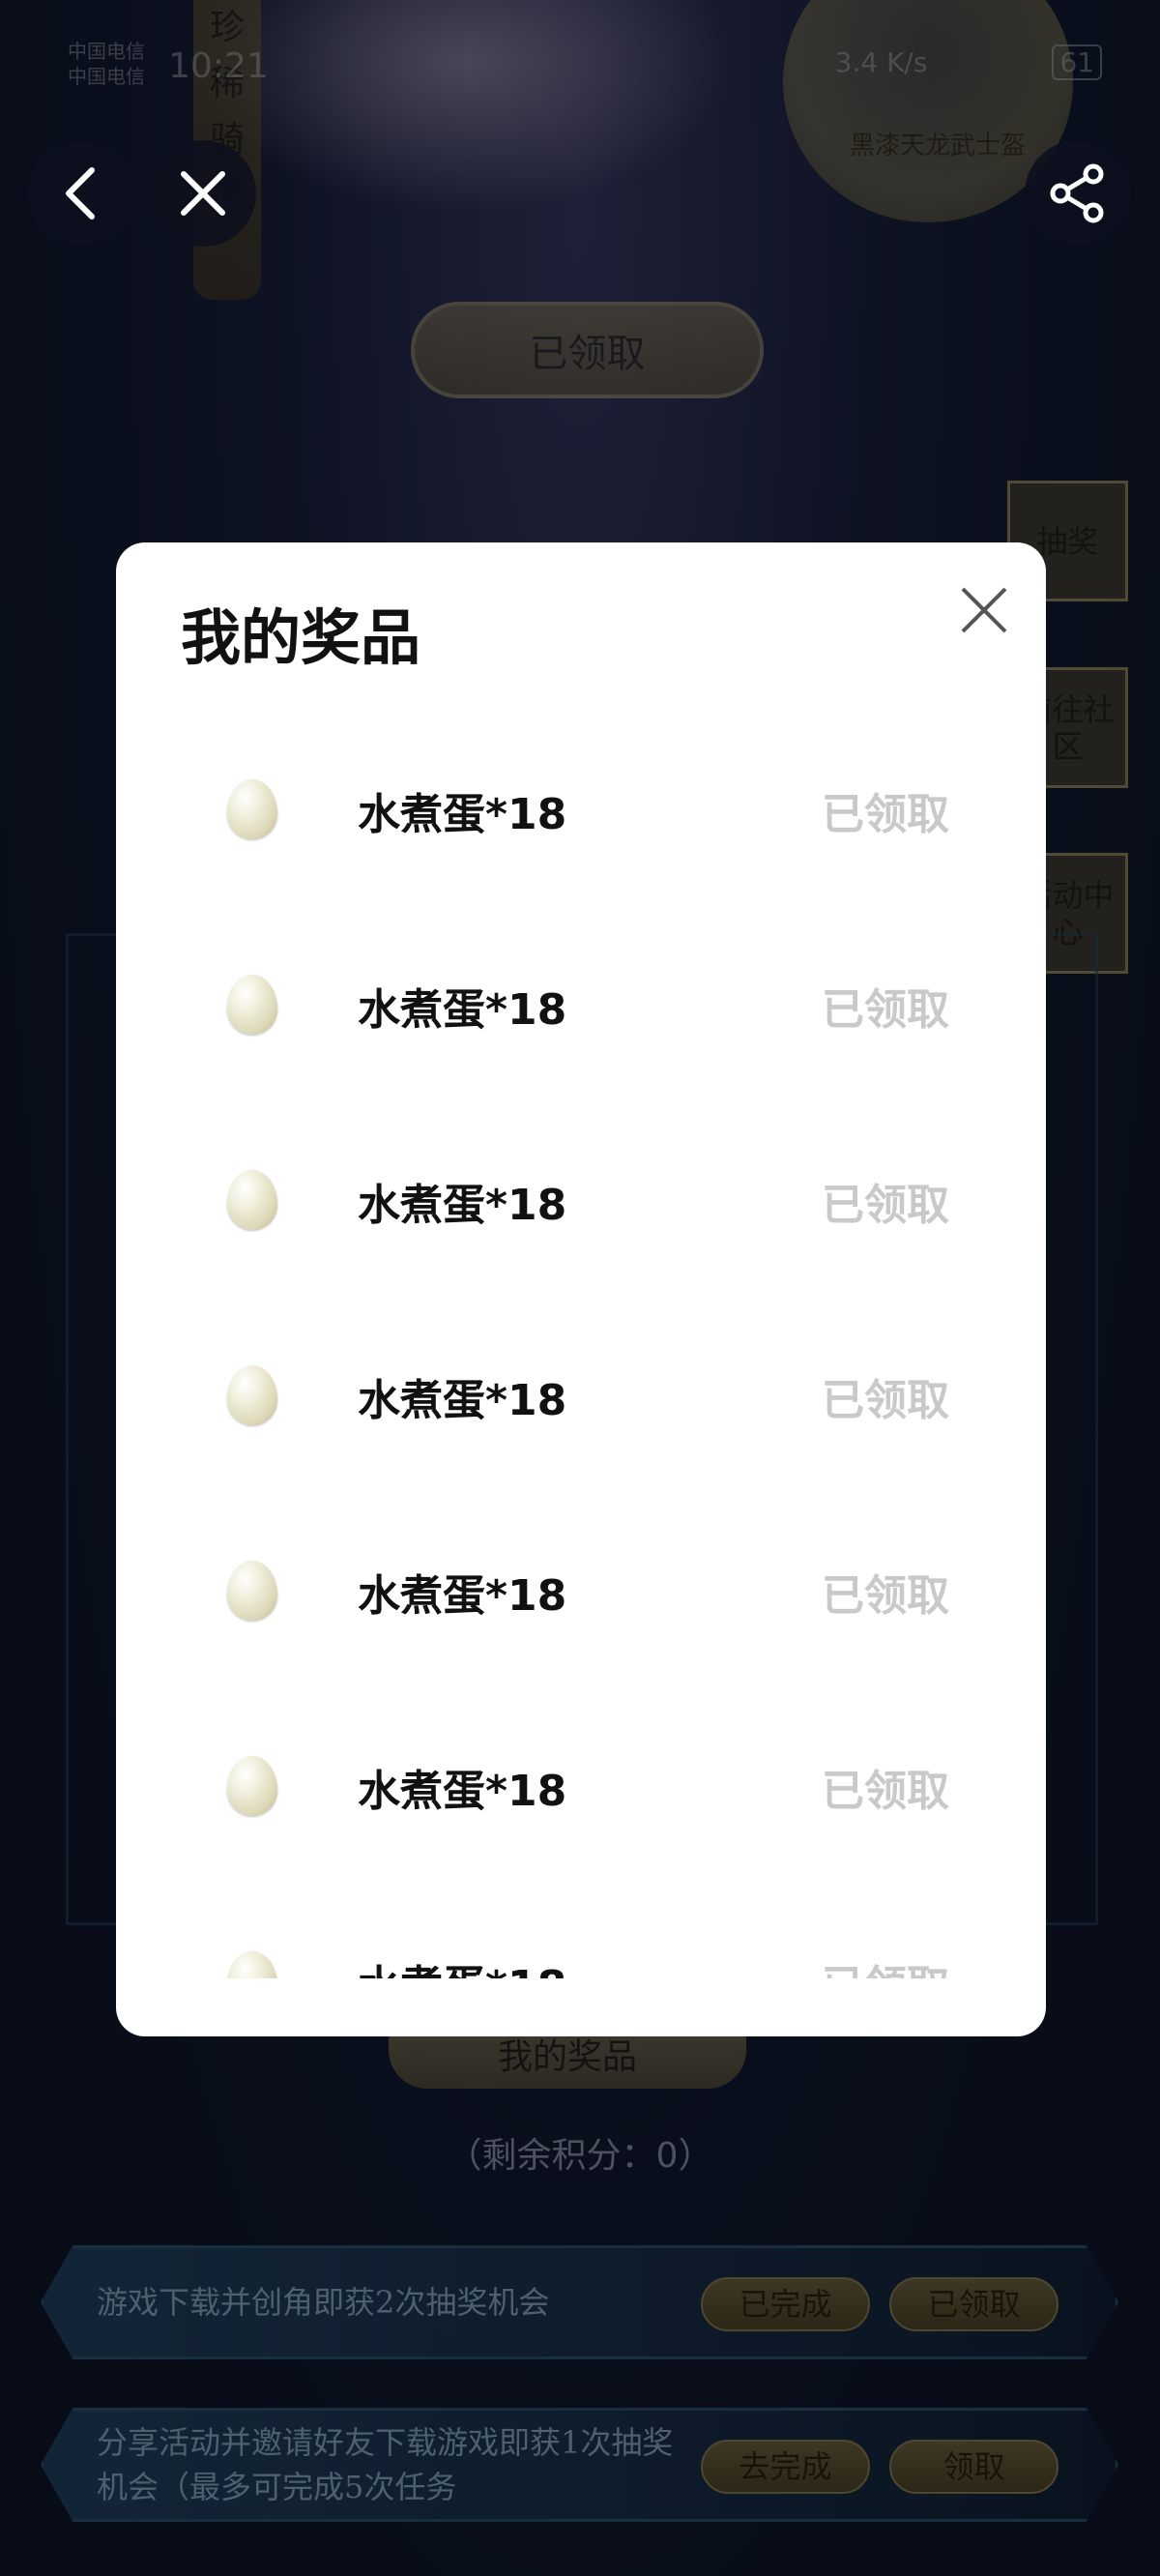  I want to click on close-page-button, so click(203, 193).